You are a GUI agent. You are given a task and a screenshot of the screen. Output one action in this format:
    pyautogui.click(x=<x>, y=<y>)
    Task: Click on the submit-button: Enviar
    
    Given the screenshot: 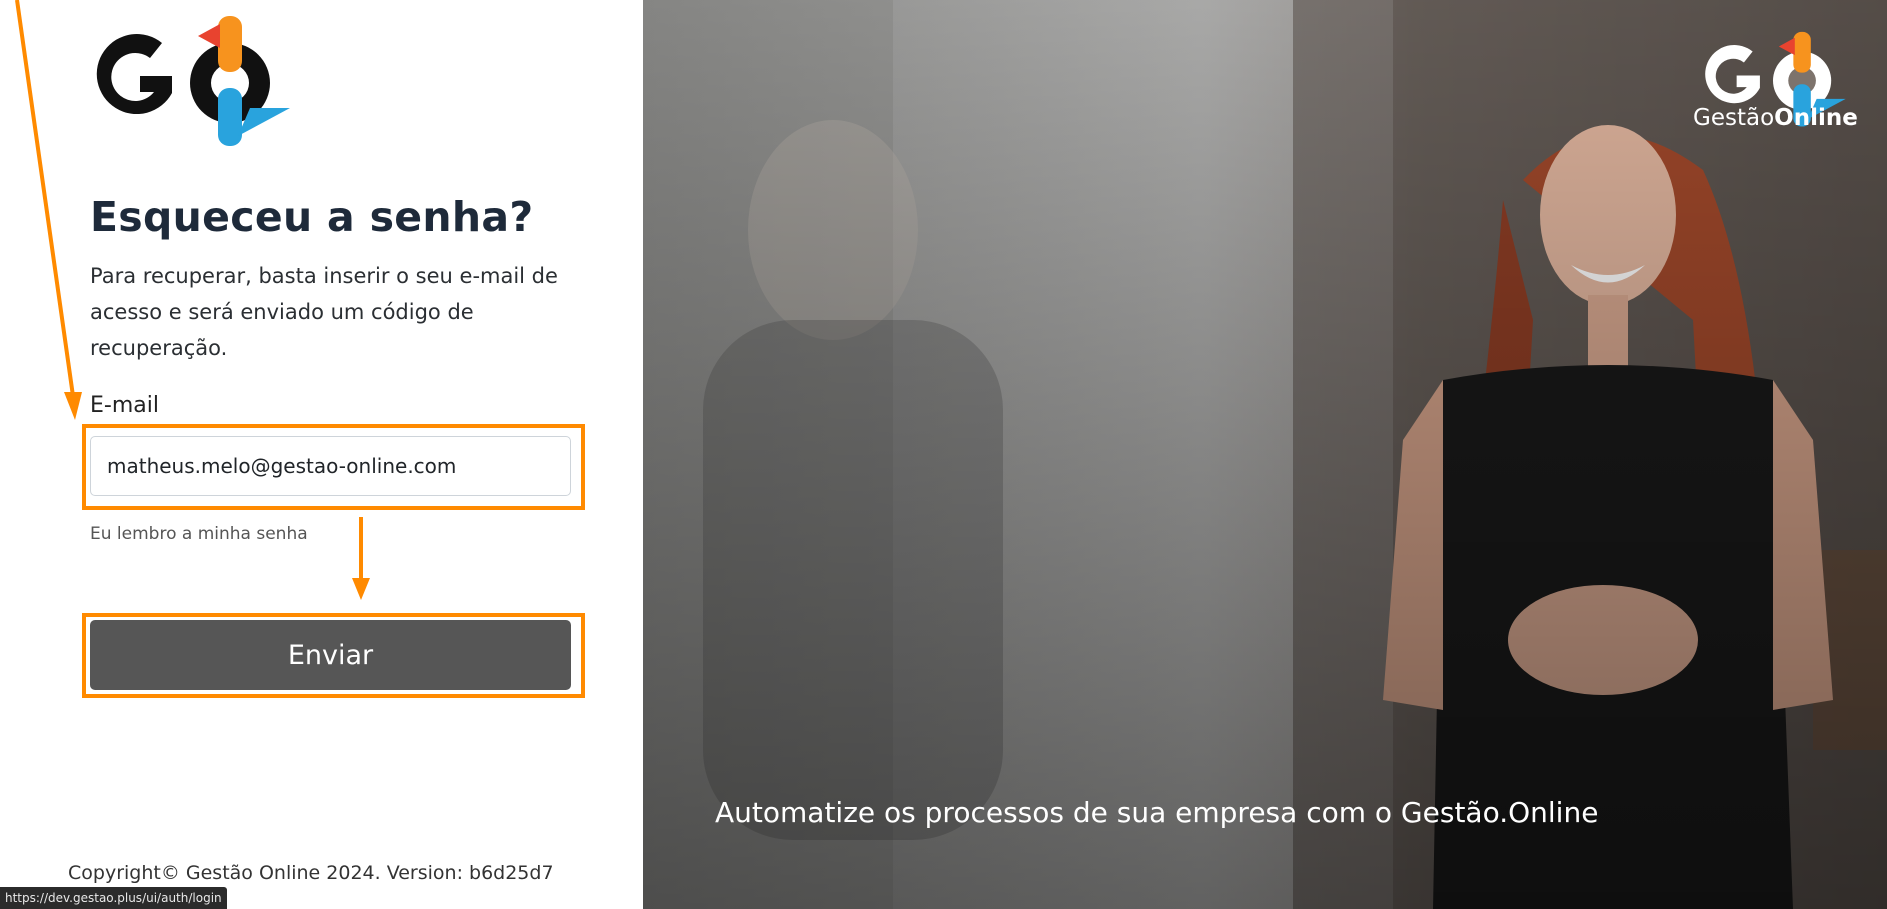 What is the action you would take?
    pyautogui.click(x=330, y=655)
    